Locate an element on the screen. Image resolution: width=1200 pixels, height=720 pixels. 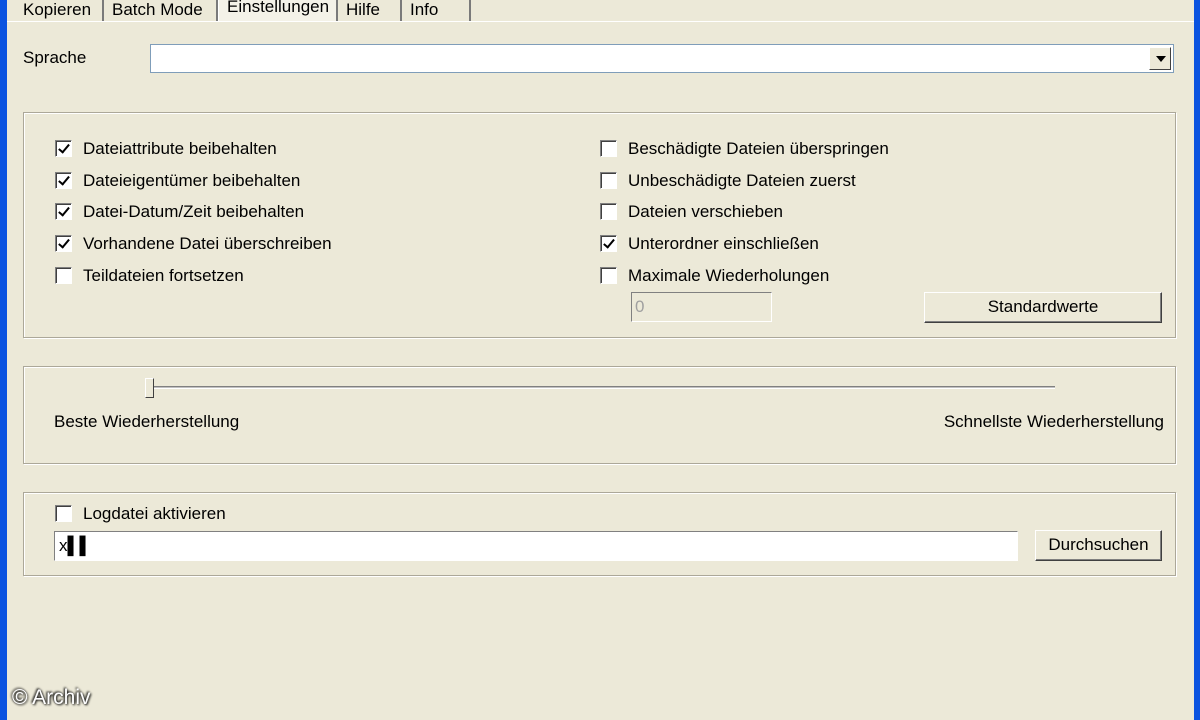
checkbox-label: Logdatei aktivieren is located at coordinates (154, 513).